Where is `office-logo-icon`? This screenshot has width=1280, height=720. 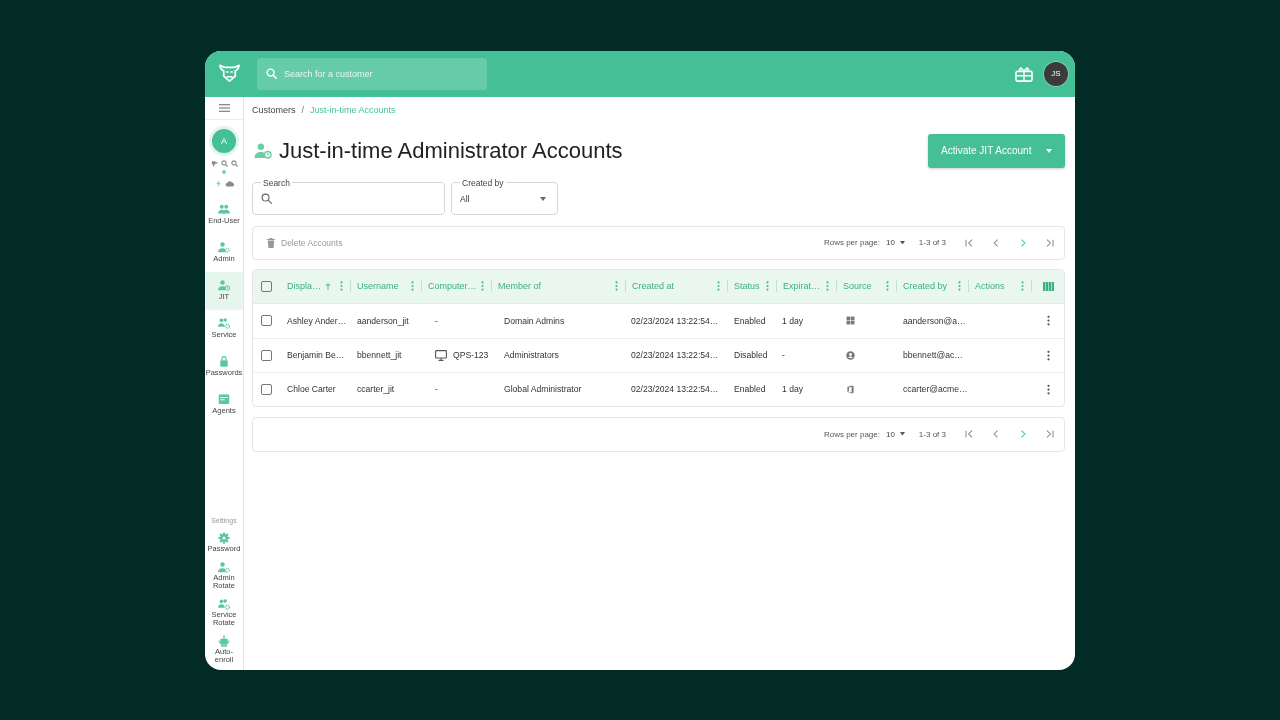 office-logo-icon is located at coordinates (850, 389).